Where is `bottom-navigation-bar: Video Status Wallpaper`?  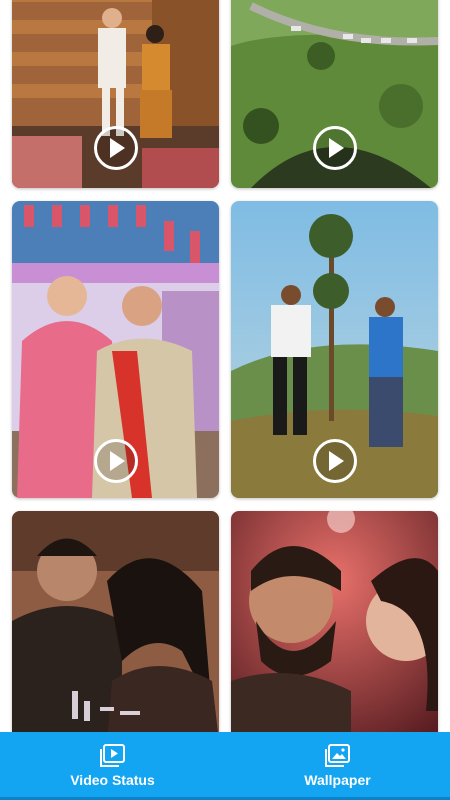 bottom-navigation-bar: Video Status Wallpaper is located at coordinates (225, 766).